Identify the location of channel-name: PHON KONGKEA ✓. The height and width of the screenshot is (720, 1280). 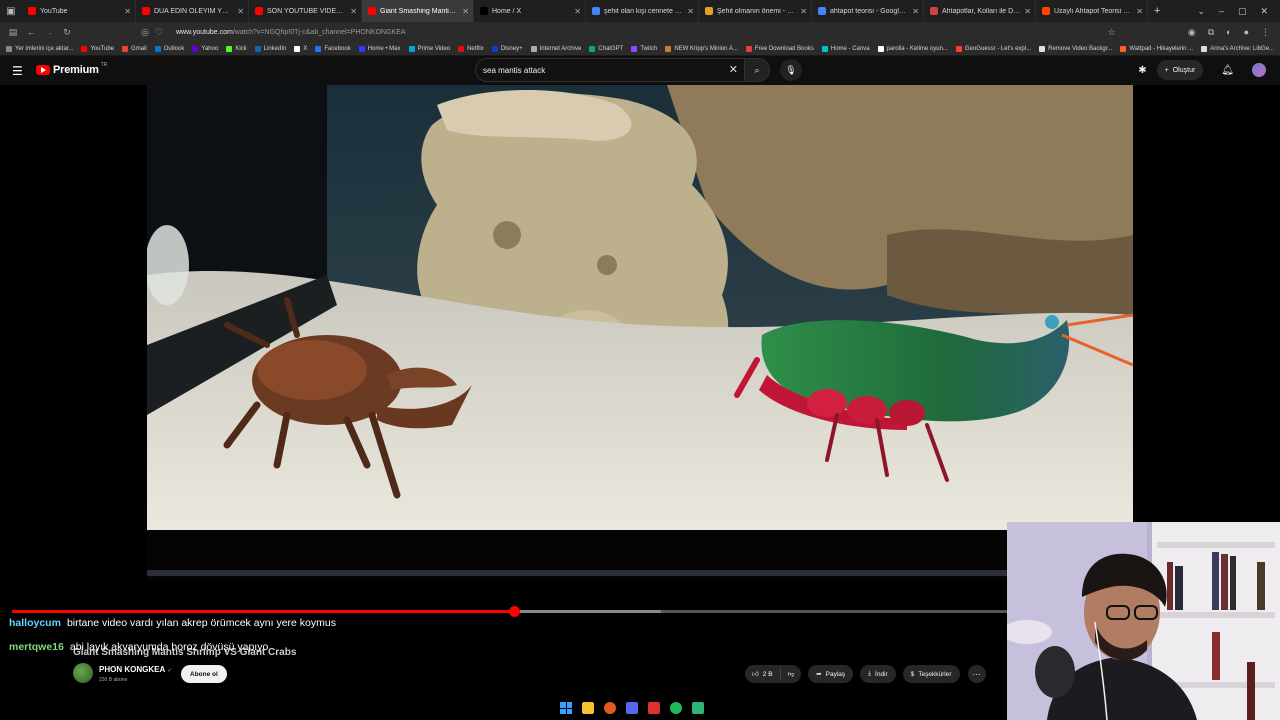
(135, 669).